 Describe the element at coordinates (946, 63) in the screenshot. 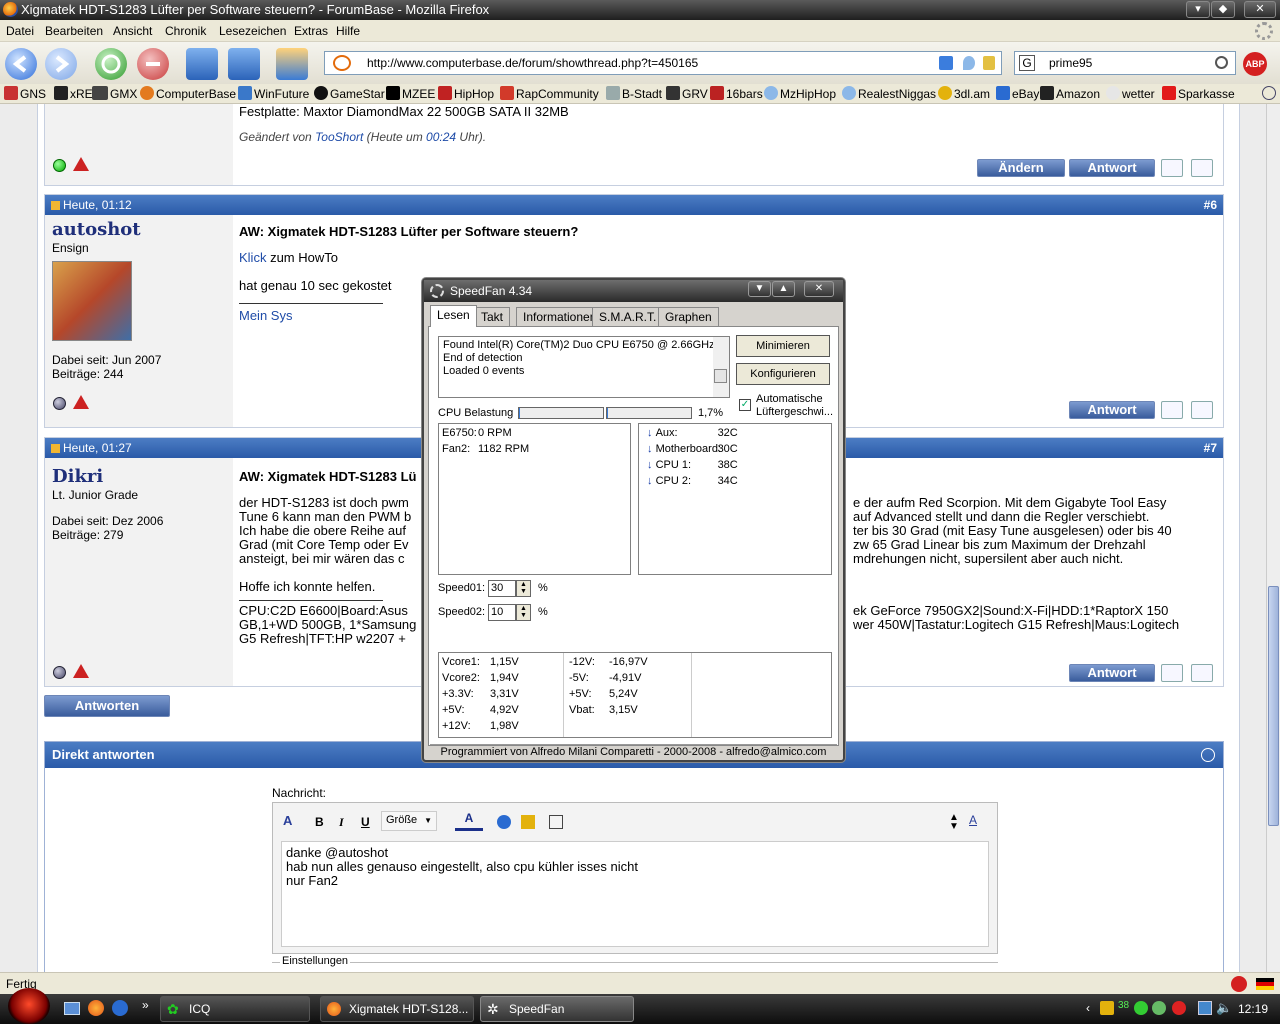

I see `rss-icon` at that location.